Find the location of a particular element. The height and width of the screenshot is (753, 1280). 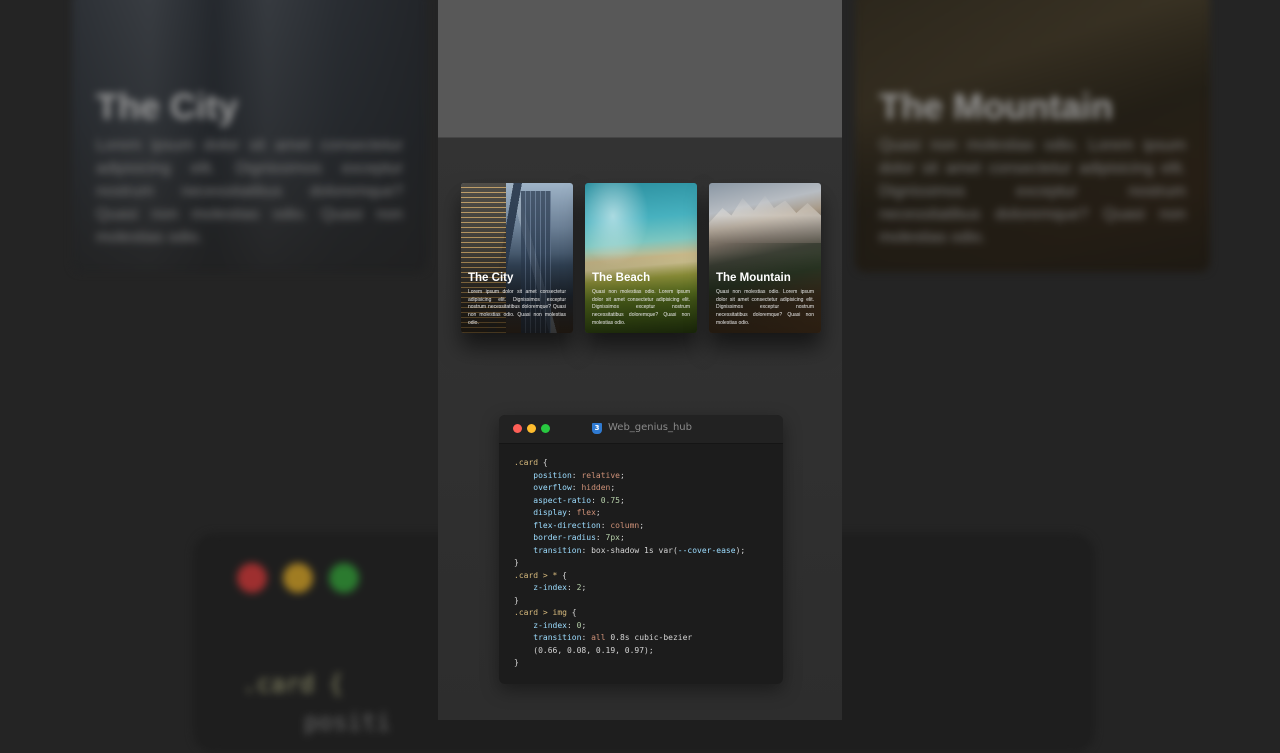

code-token: column is located at coordinates (625, 525).